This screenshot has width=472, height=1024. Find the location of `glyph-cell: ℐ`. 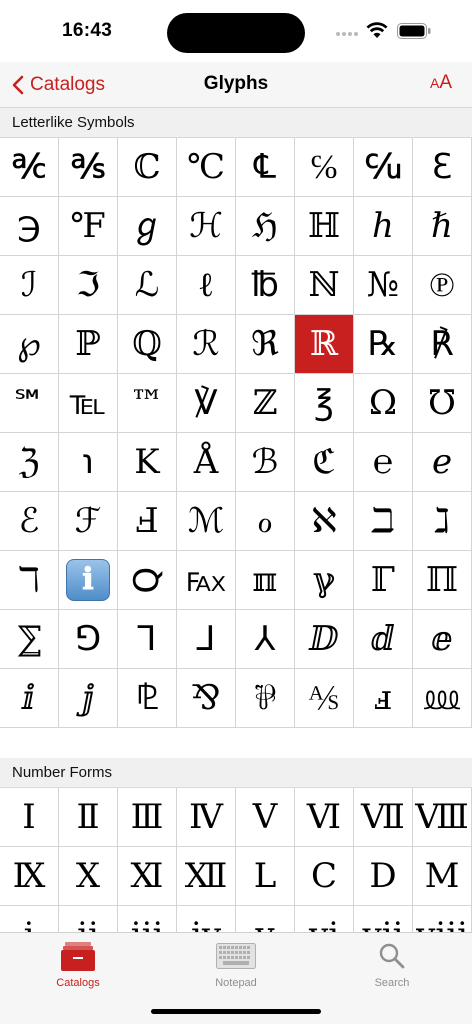

glyph-cell: ℐ is located at coordinates (29, 285).